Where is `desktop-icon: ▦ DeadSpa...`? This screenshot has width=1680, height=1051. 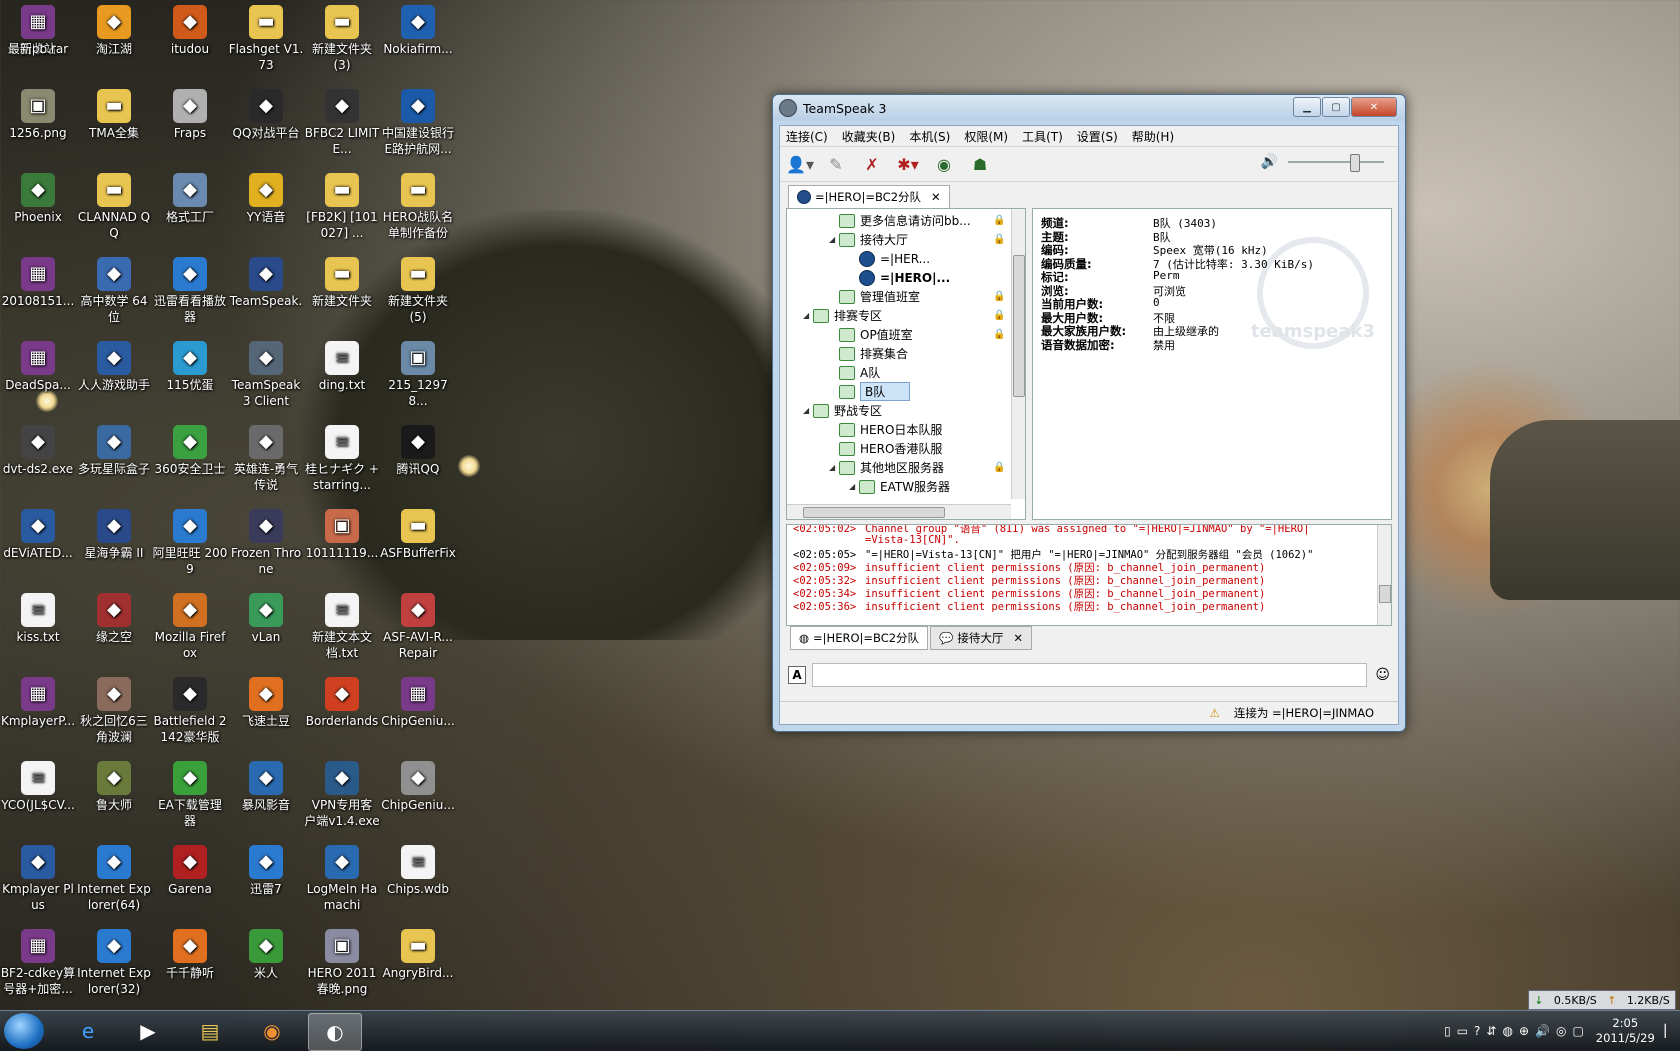 desktop-icon: ▦ DeadSpa... is located at coordinates (38, 364).